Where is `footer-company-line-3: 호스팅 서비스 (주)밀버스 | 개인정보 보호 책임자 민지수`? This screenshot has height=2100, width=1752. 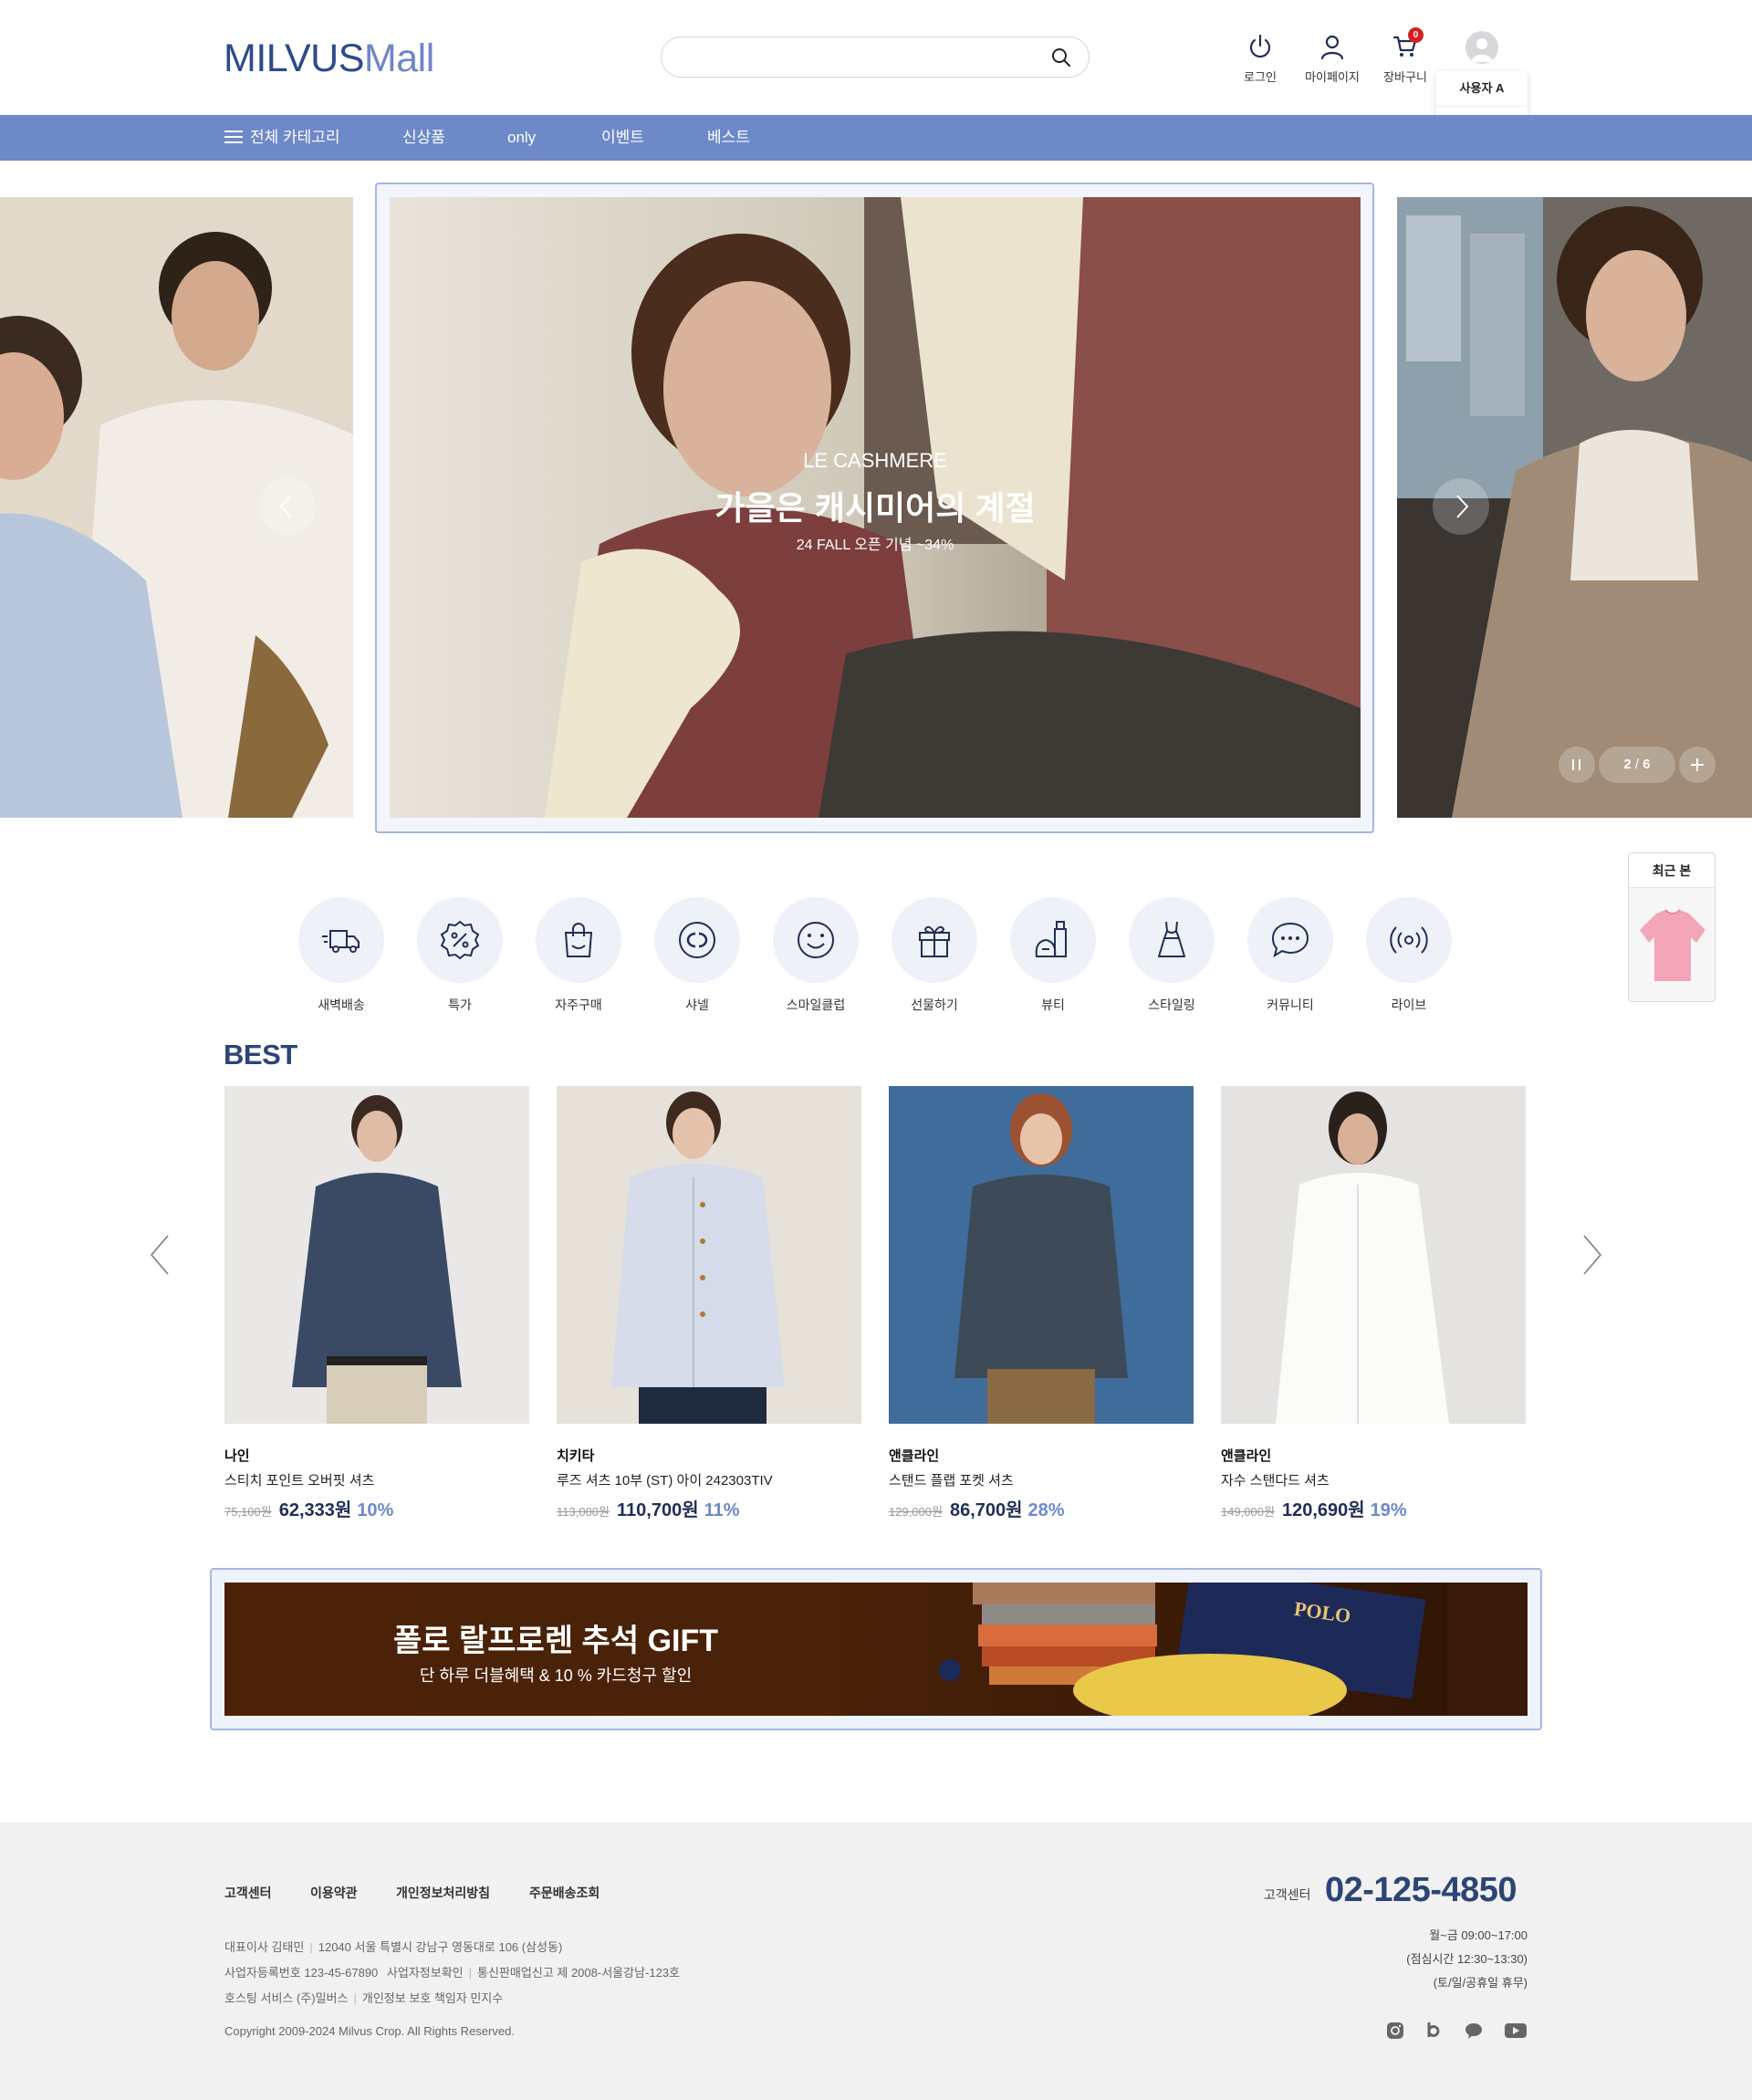
footer-company-line-3: 호스팅 서비스 (주)밀버스 | 개인정보 보호 책임자 민지수 is located at coordinates (364, 1998).